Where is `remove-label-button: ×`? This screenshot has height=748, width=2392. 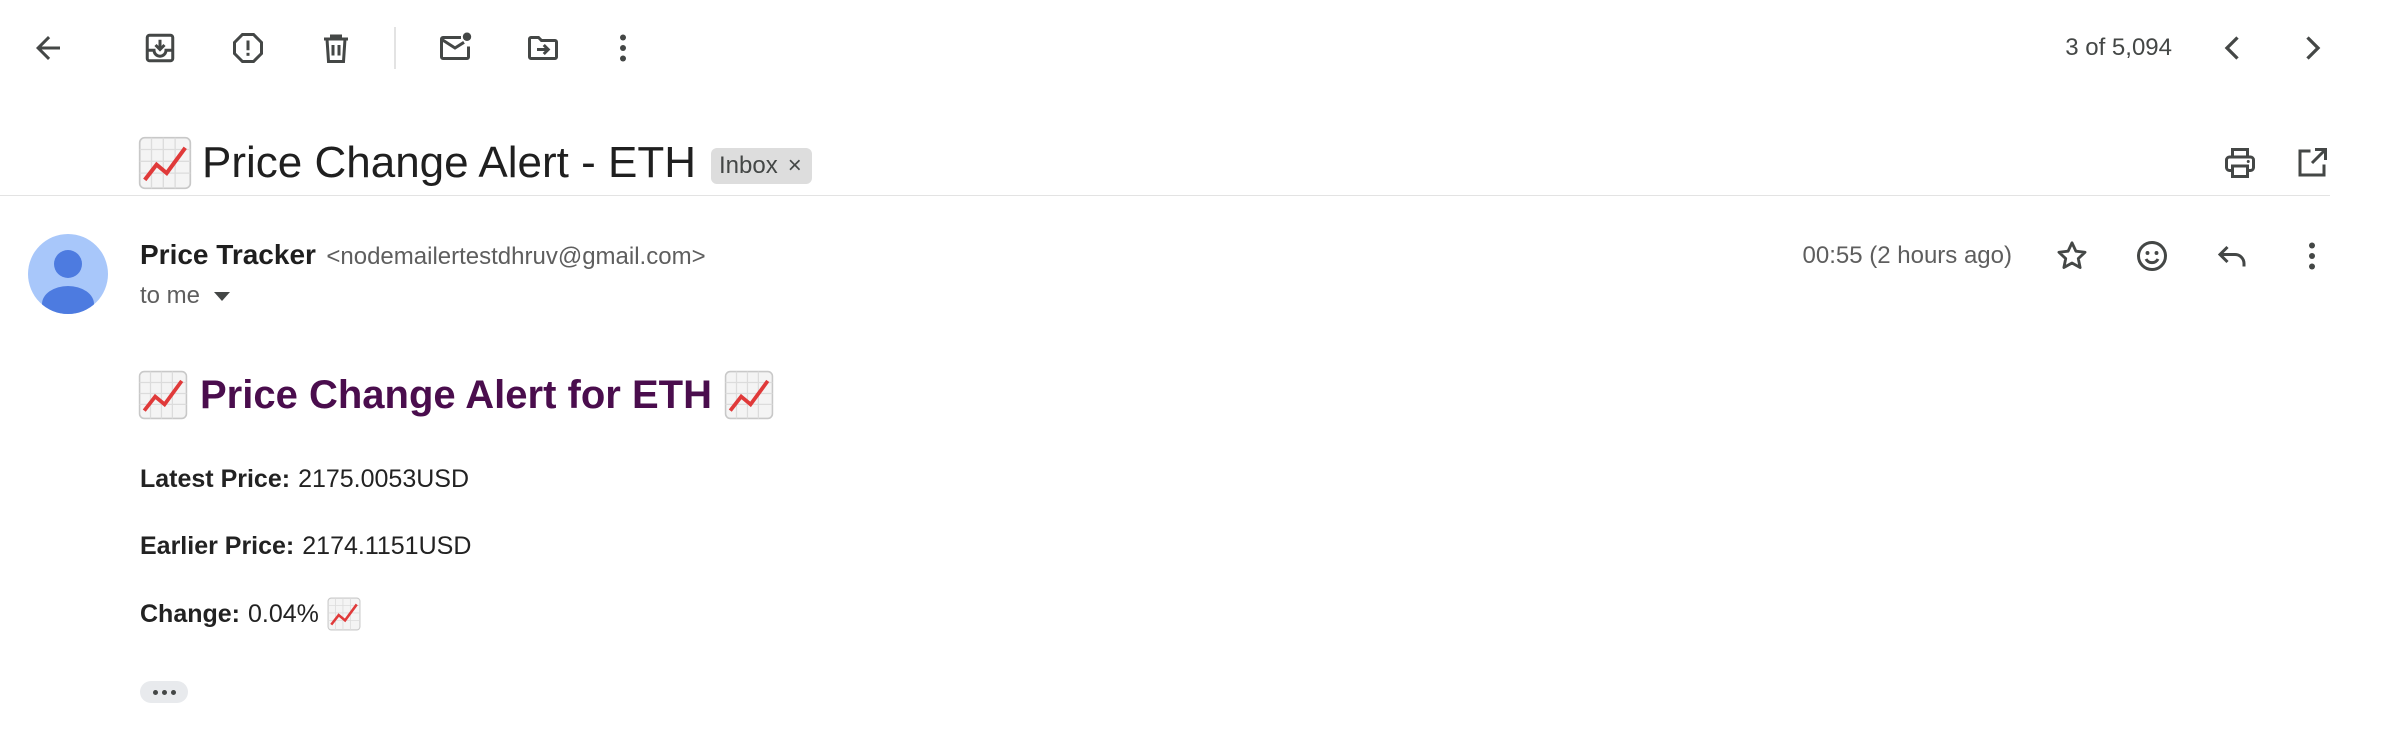
remove-label-button: × is located at coordinates (795, 166).